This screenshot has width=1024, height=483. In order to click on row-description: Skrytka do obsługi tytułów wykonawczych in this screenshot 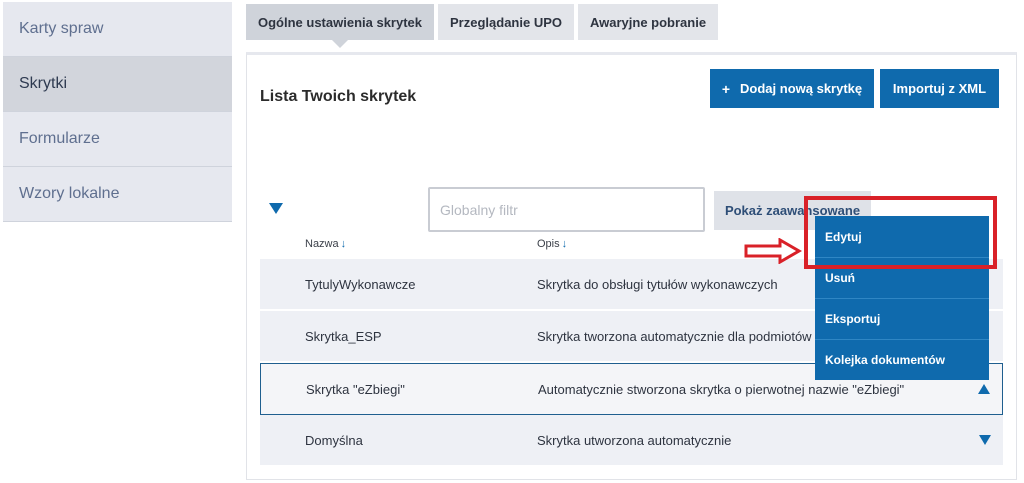, I will do `click(657, 284)`.